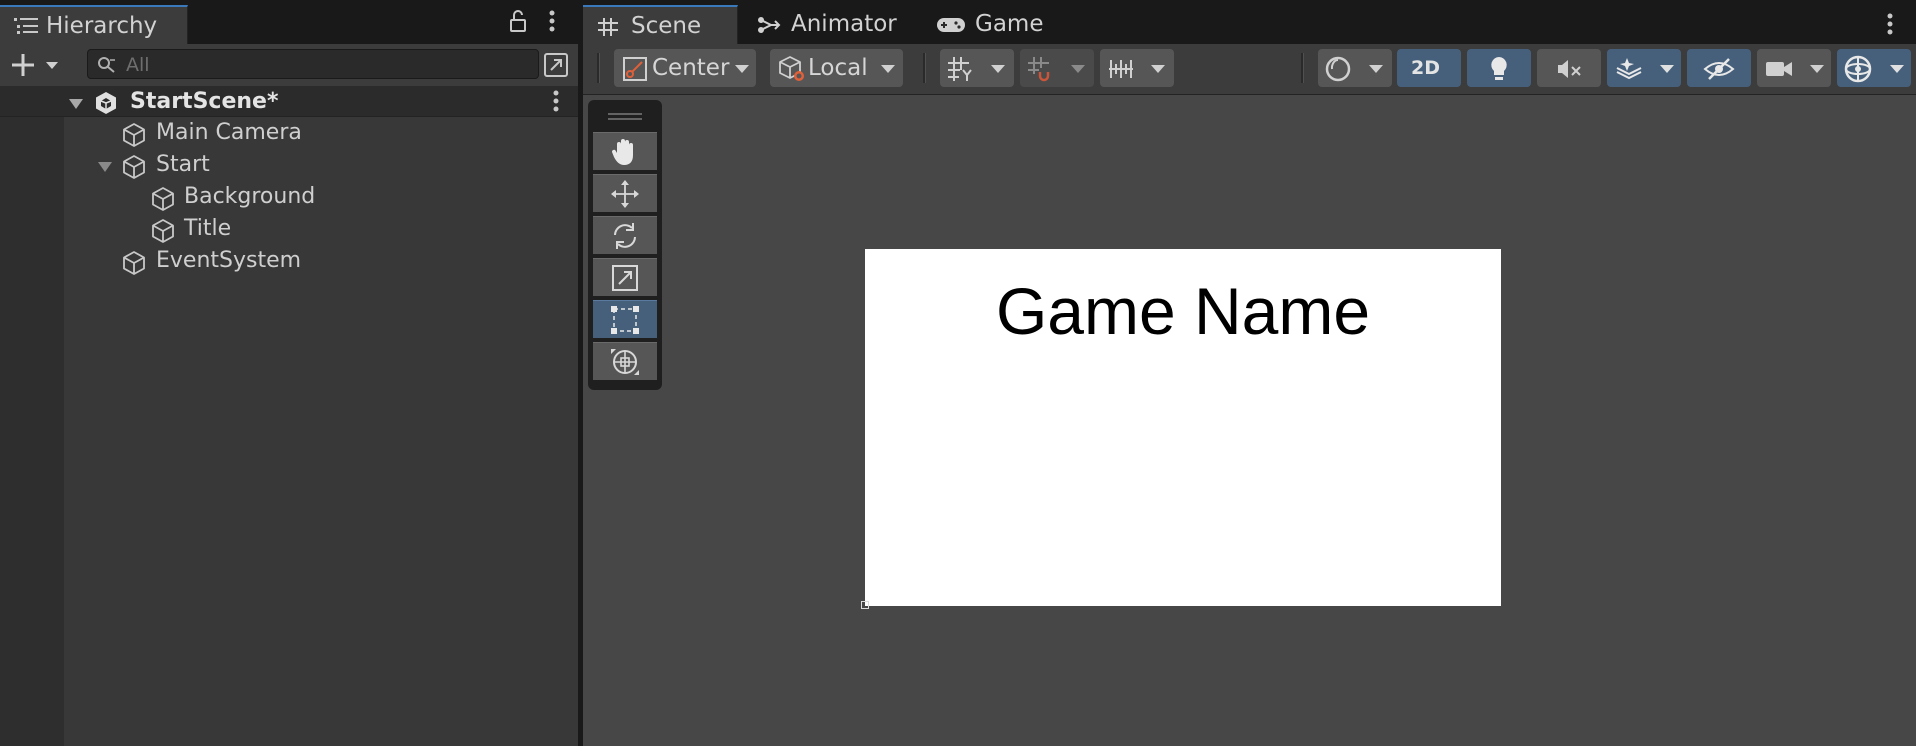 The width and height of the screenshot is (1916, 746). What do you see at coordinates (1644, 68) in the screenshot?
I see `effects-dropdown` at bounding box center [1644, 68].